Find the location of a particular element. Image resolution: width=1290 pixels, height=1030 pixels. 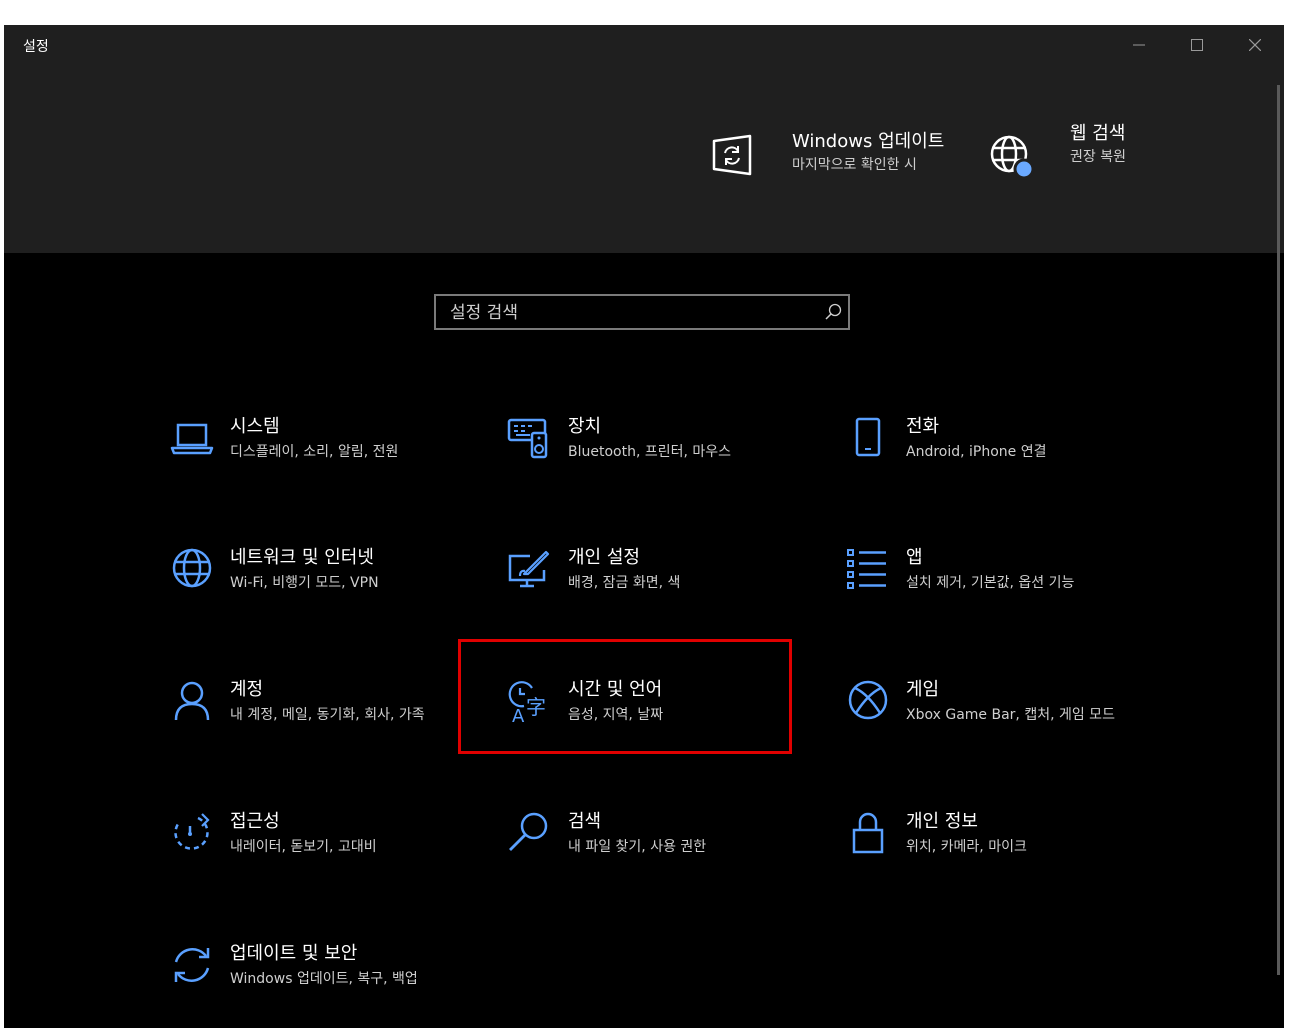

tile-phone-subtitle: Android, iPhone 연결 is located at coordinates (976, 452).